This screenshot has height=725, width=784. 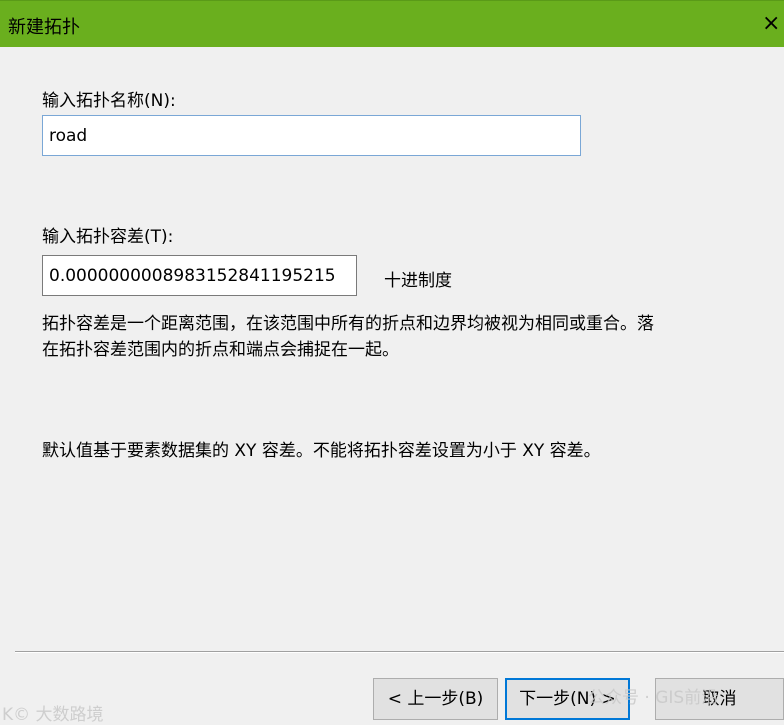 I want to click on dialog-title: 新建拓扑, so click(x=44, y=27).